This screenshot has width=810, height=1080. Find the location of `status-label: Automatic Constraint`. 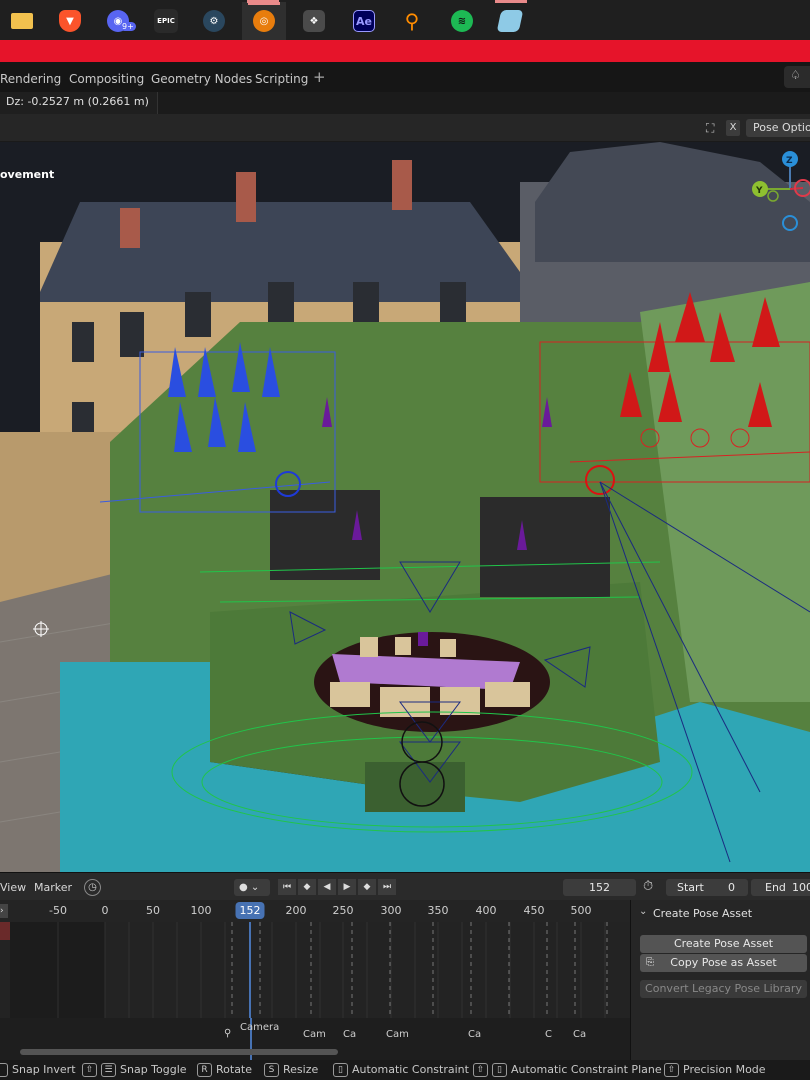

status-label: Automatic Constraint is located at coordinates (410, 1069).